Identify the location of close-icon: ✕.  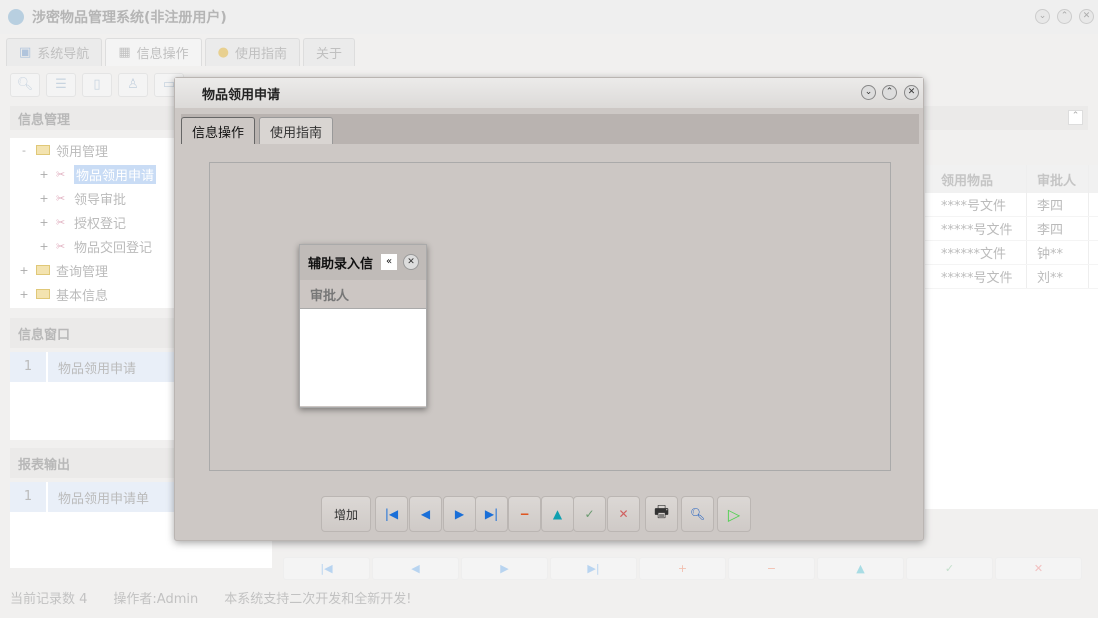
(411, 262).